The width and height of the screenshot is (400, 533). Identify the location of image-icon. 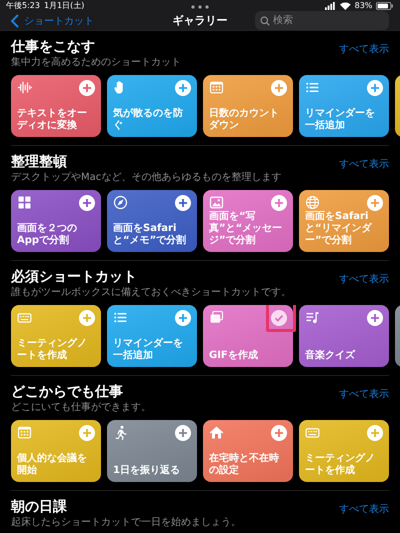
(216, 202).